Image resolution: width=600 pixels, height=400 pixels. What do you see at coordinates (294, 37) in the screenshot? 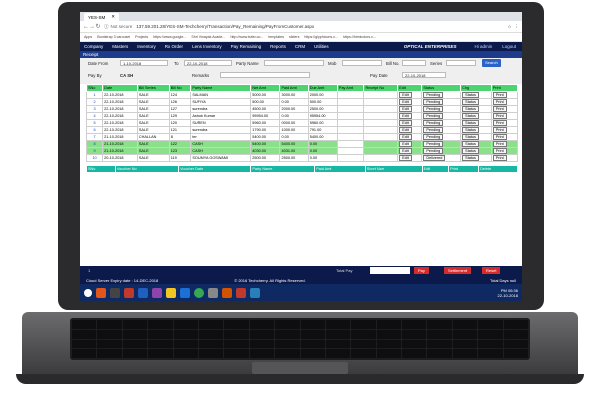
I see `bookmark-7: sliders` at bounding box center [294, 37].